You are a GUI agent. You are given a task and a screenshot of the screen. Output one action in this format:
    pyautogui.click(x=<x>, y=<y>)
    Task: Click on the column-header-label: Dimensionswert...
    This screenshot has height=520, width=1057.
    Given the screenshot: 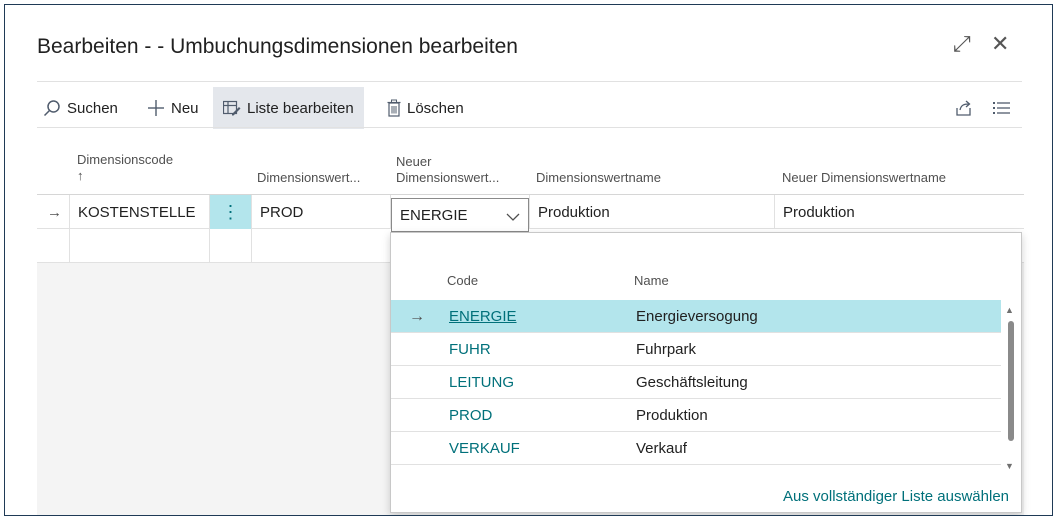 What is the action you would take?
    pyautogui.click(x=448, y=177)
    